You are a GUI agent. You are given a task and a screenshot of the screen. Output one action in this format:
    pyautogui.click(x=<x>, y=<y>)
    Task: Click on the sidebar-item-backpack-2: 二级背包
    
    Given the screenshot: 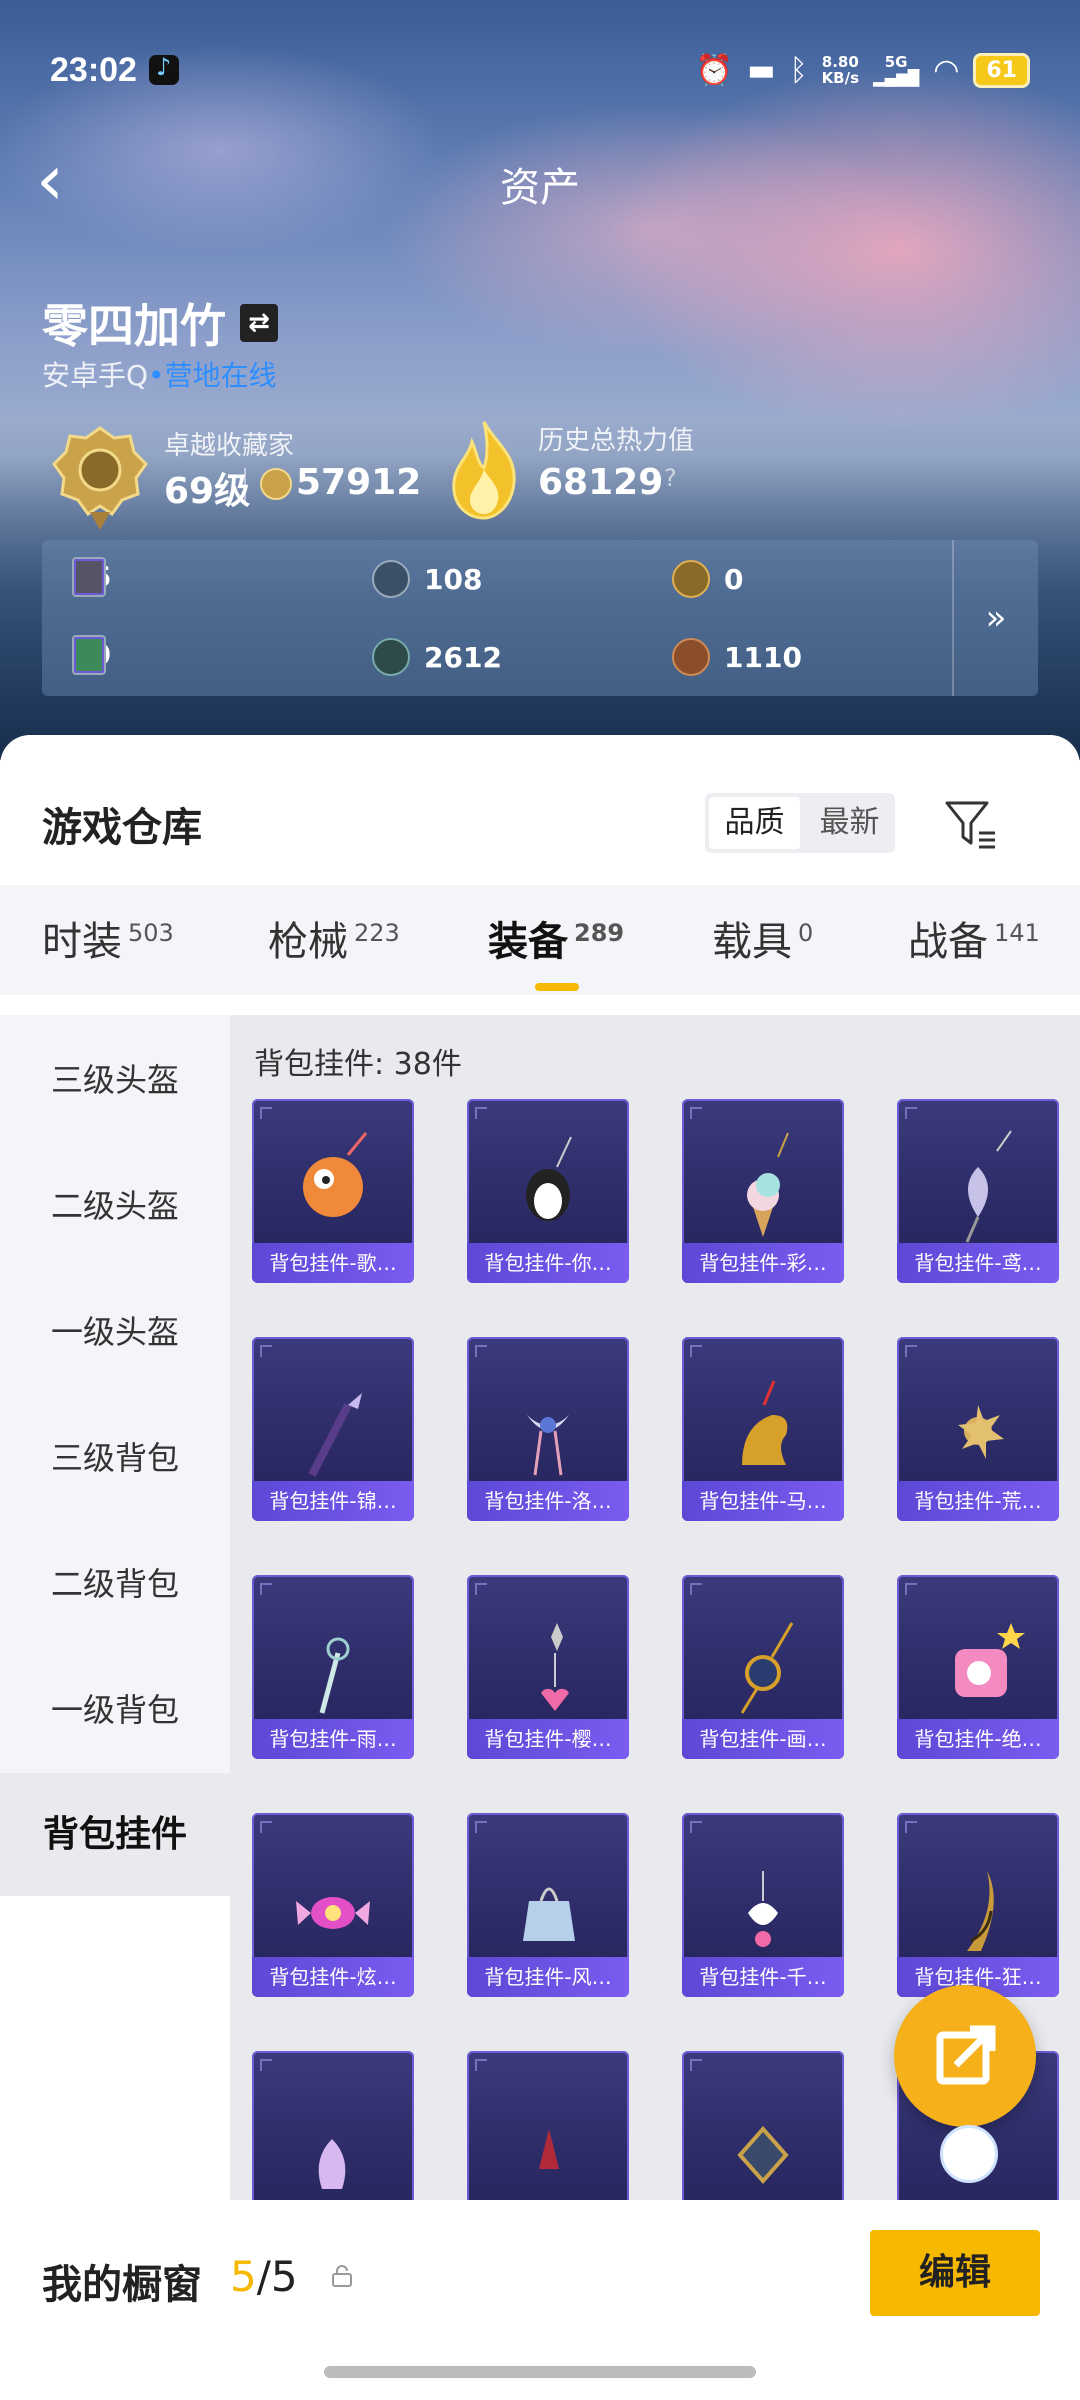 What is the action you would take?
    pyautogui.click(x=115, y=1582)
    